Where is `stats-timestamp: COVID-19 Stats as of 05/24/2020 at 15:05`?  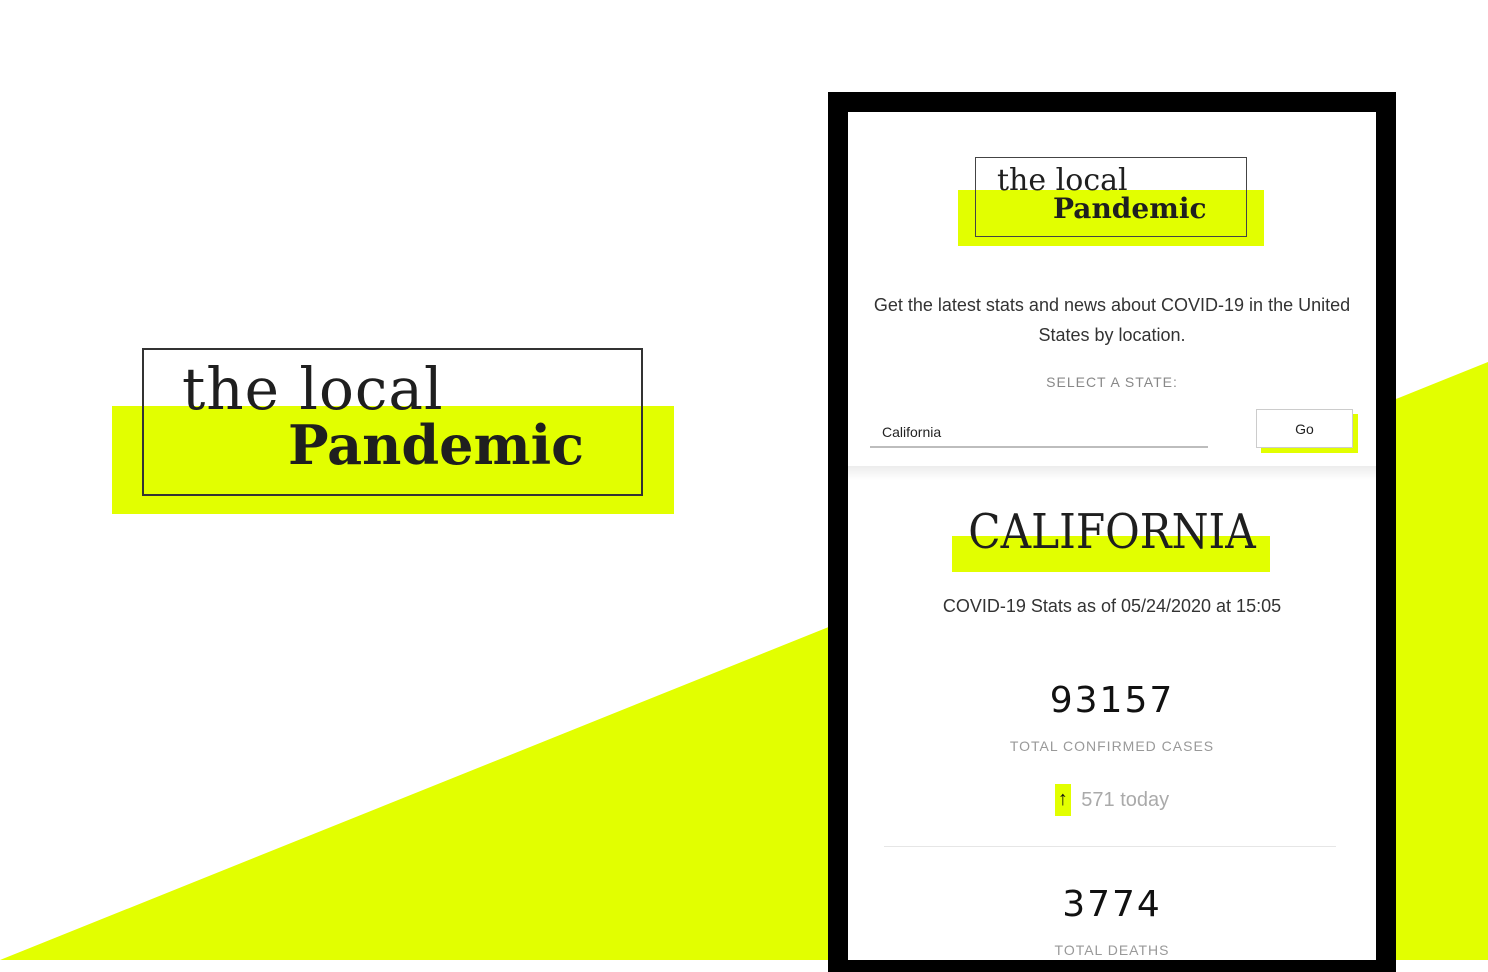 stats-timestamp: COVID-19 Stats as of 05/24/2020 at 15:05 is located at coordinates (1112, 606).